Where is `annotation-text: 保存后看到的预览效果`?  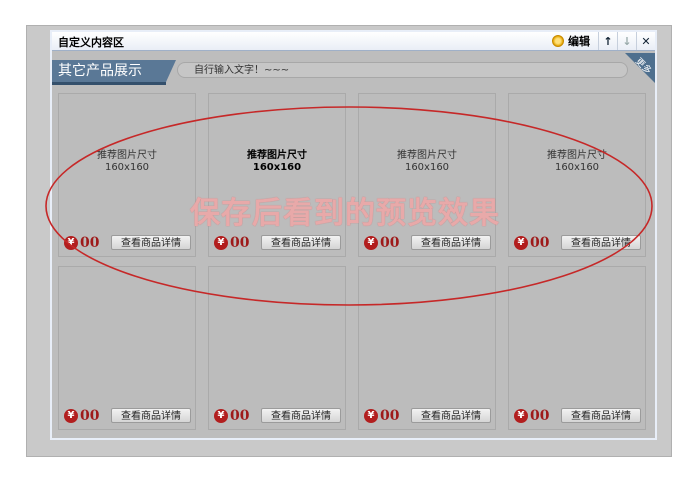 annotation-text: 保存后看到的预览效果 is located at coordinates (345, 213).